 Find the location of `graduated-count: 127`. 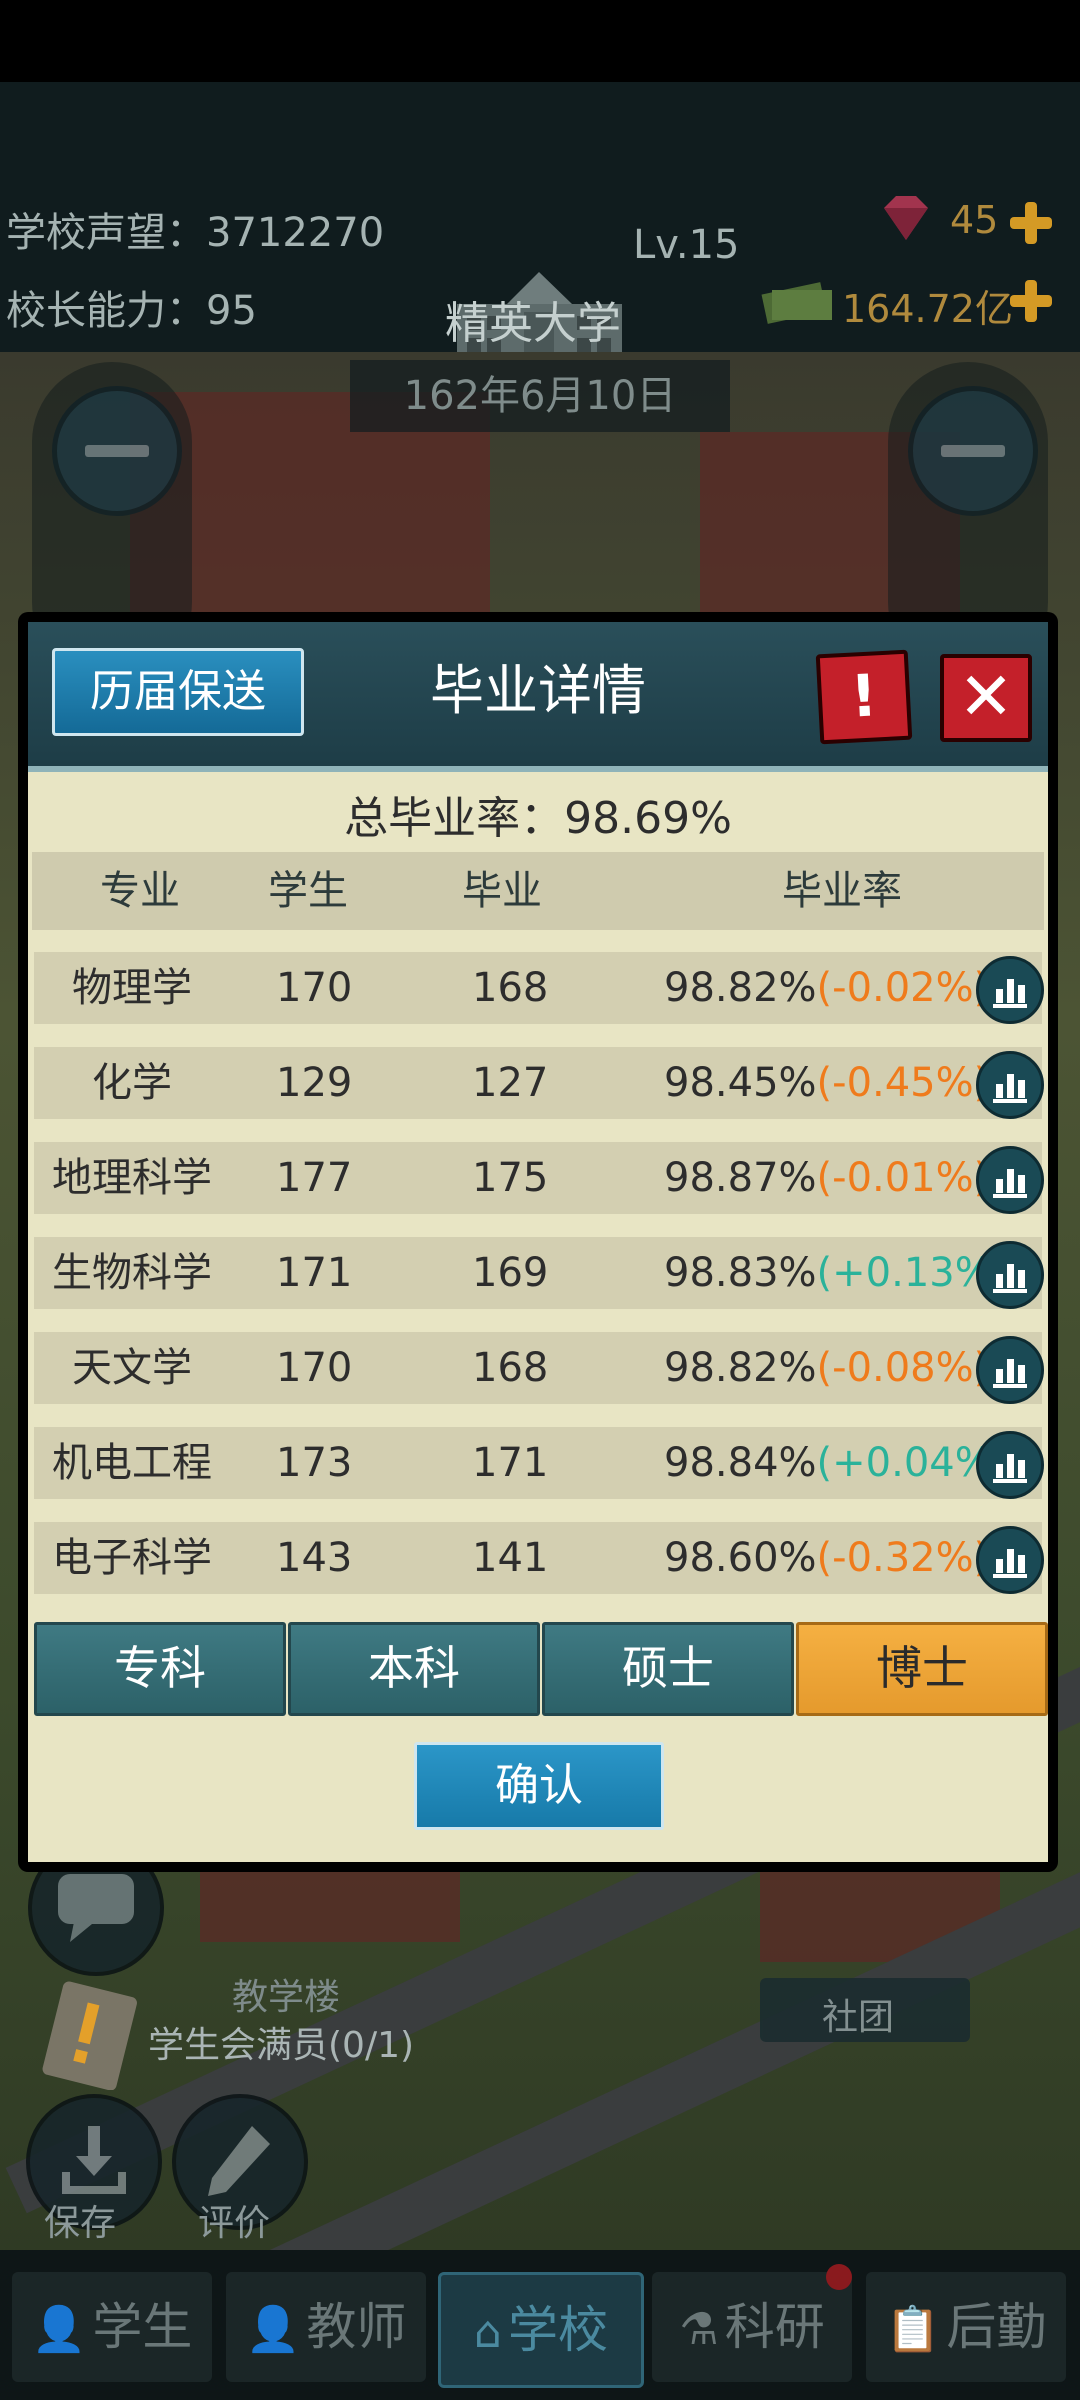

graduated-count: 127 is located at coordinates (510, 1083).